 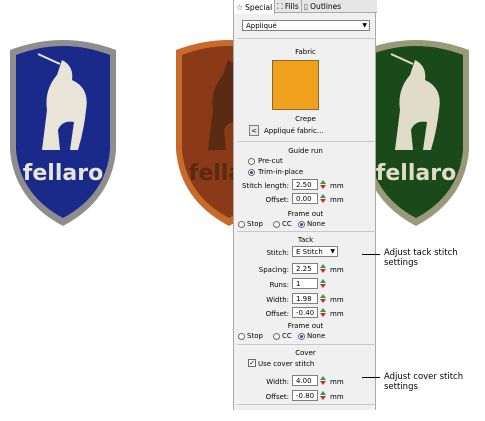 I want to click on tack-frame-out-stop-radio, so click(x=241, y=336).